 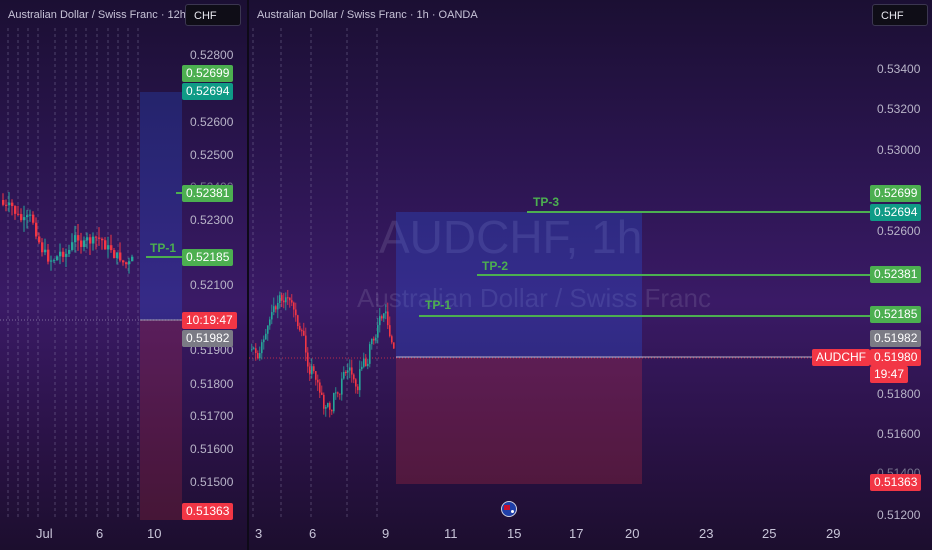 What do you see at coordinates (495, 266) in the screenshot?
I see `right-tp2-label: TP-2` at bounding box center [495, 266].